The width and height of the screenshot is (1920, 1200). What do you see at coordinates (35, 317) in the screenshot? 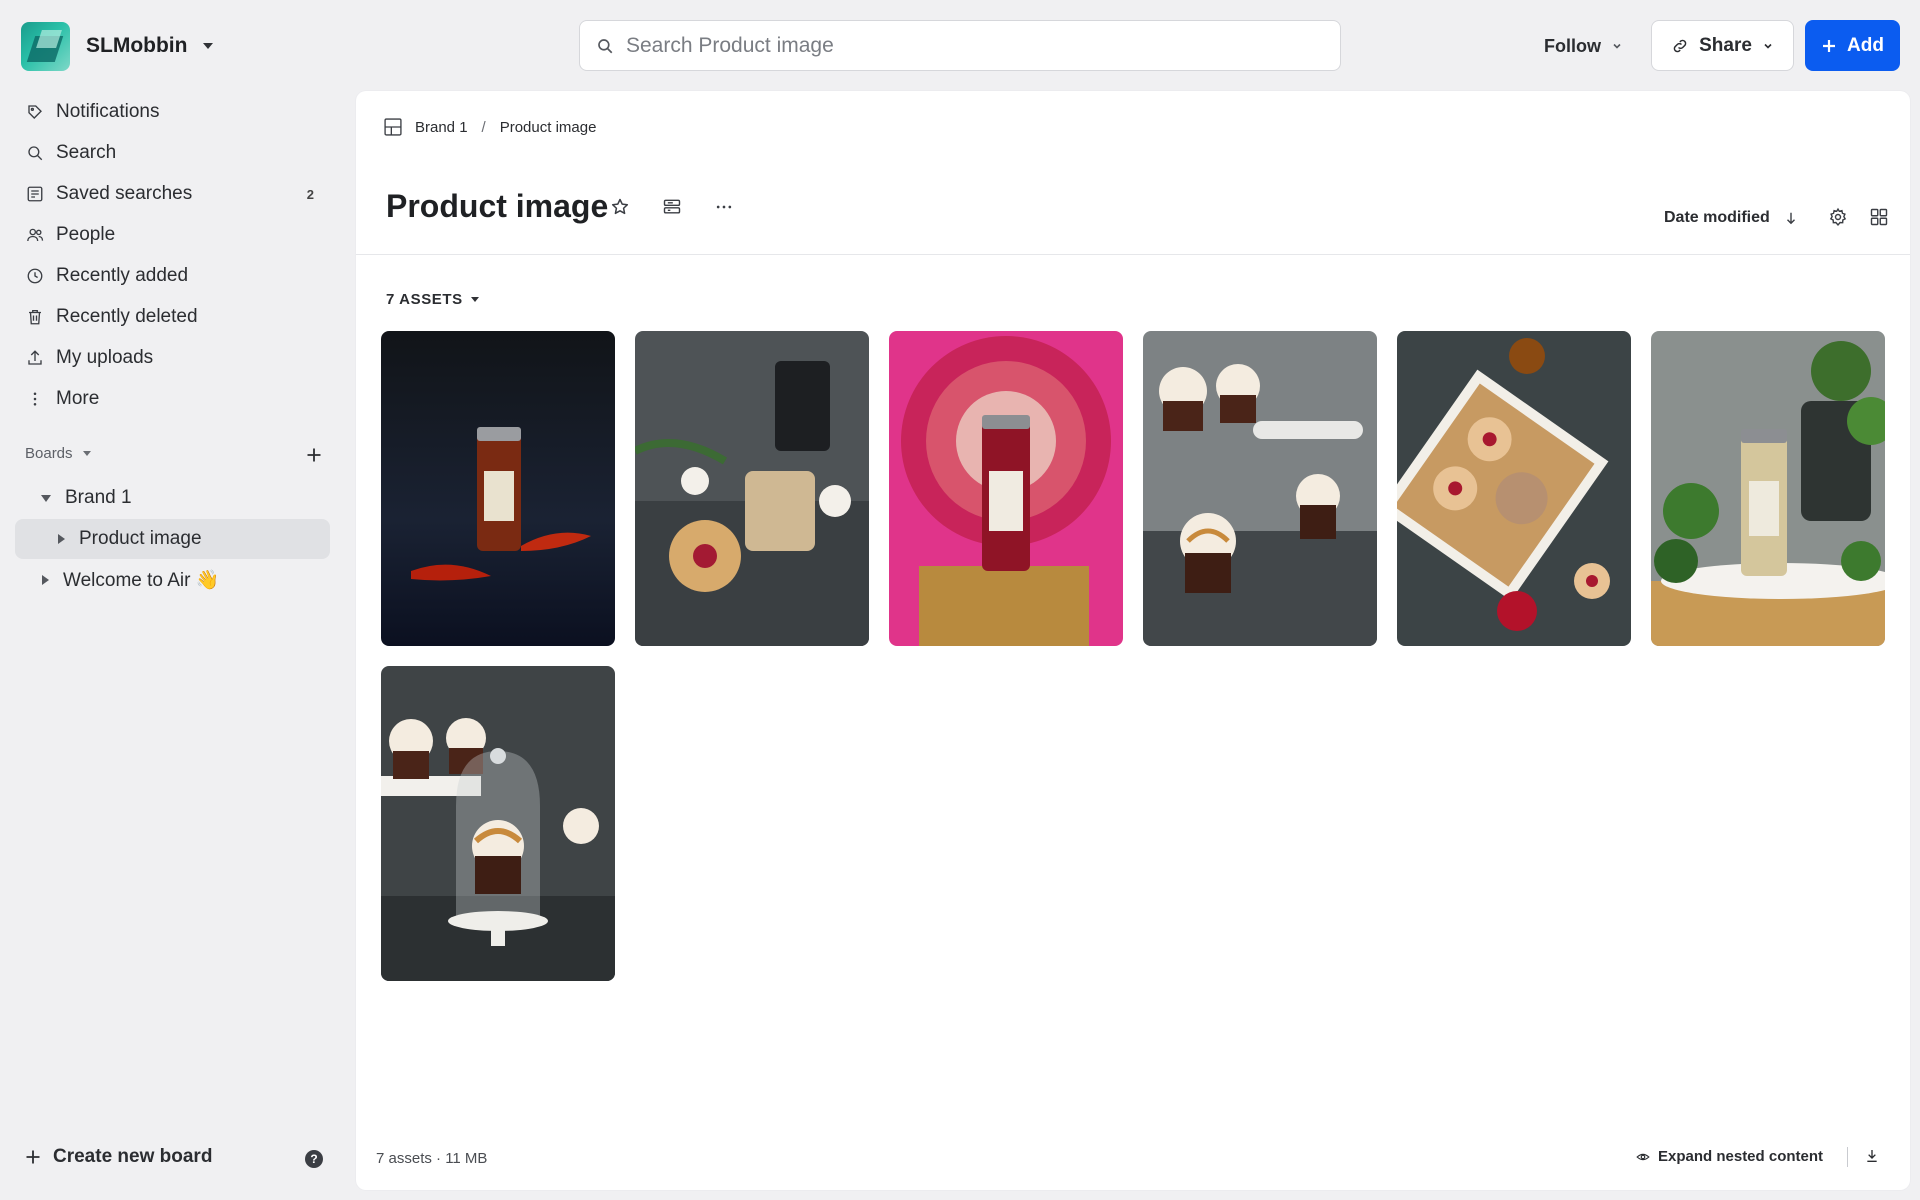
I see `trash-icon` at bounding box center [35, 317].